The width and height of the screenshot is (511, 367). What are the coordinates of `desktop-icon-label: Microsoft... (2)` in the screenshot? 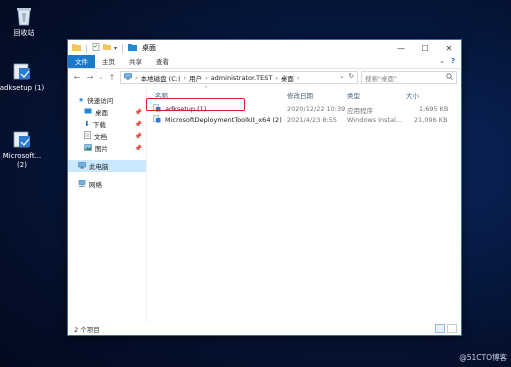 It's located at (22, 160).